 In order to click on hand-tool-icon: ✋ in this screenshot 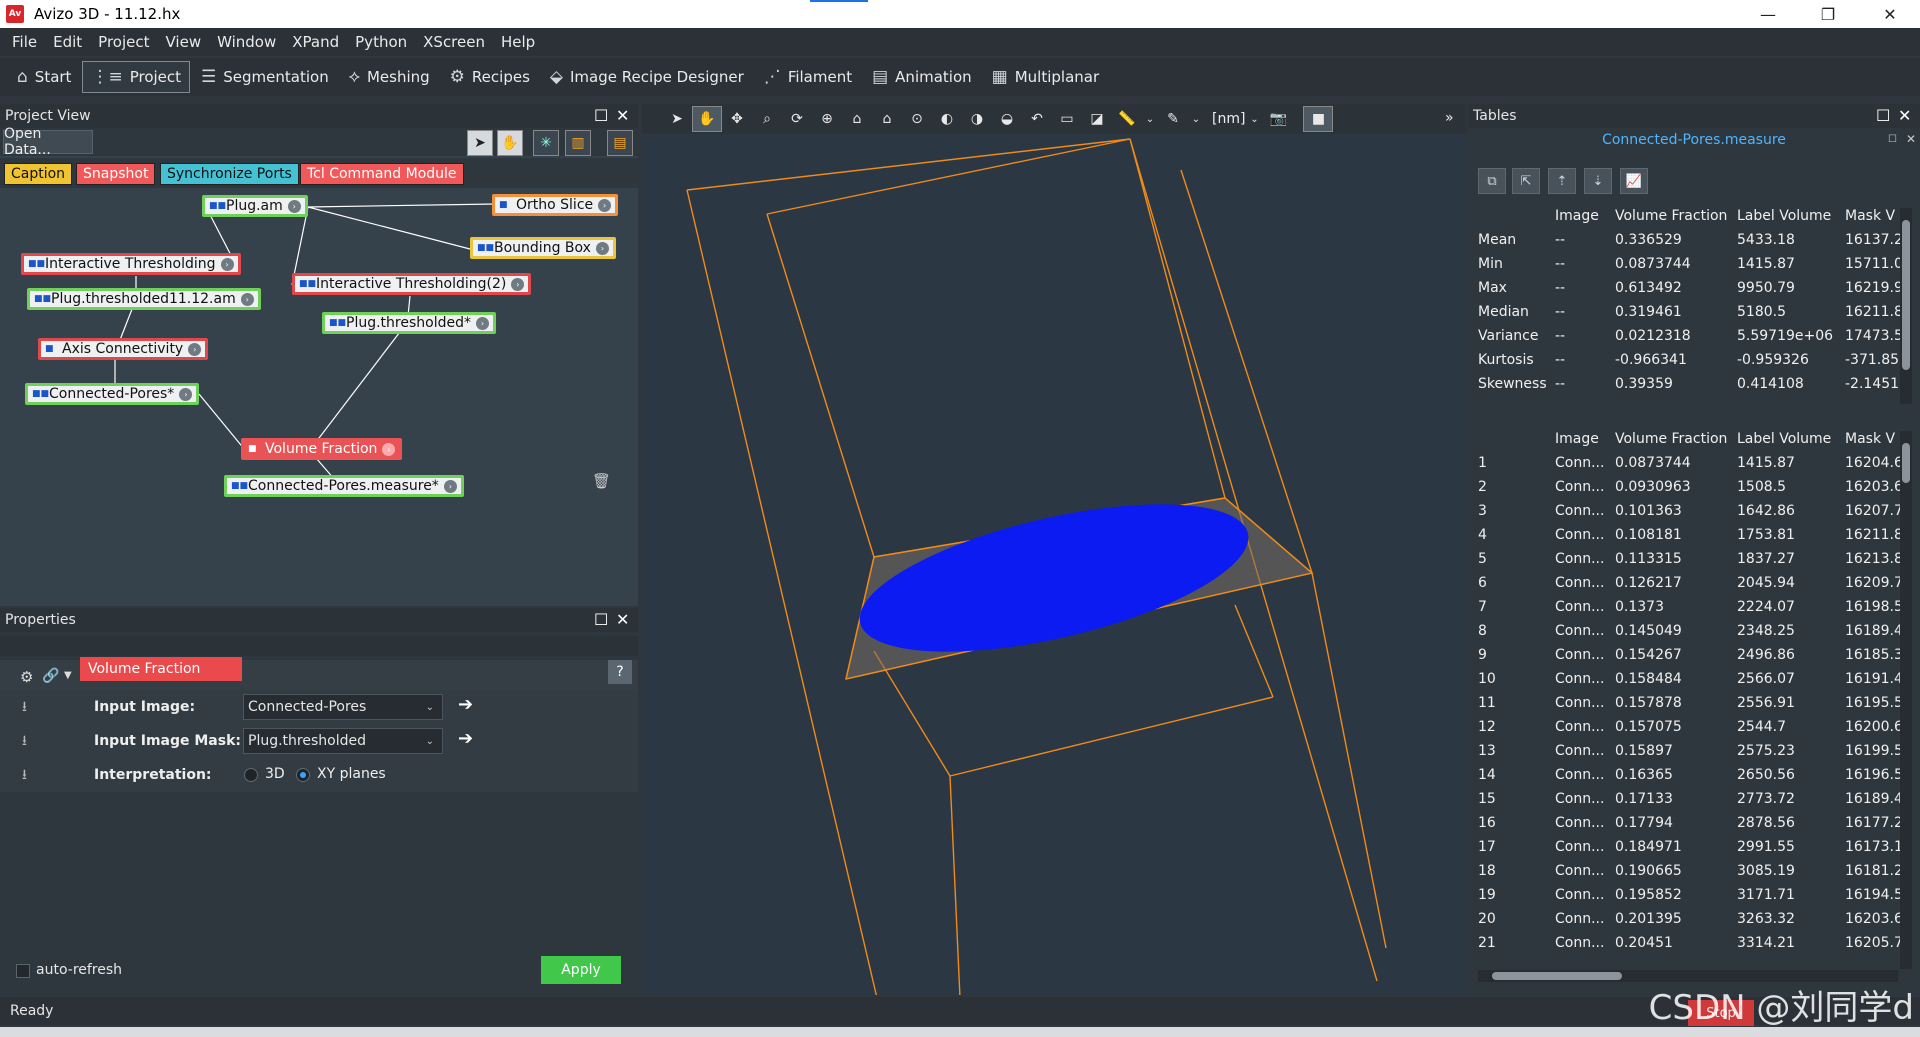, I will do `click(510, 143)`.